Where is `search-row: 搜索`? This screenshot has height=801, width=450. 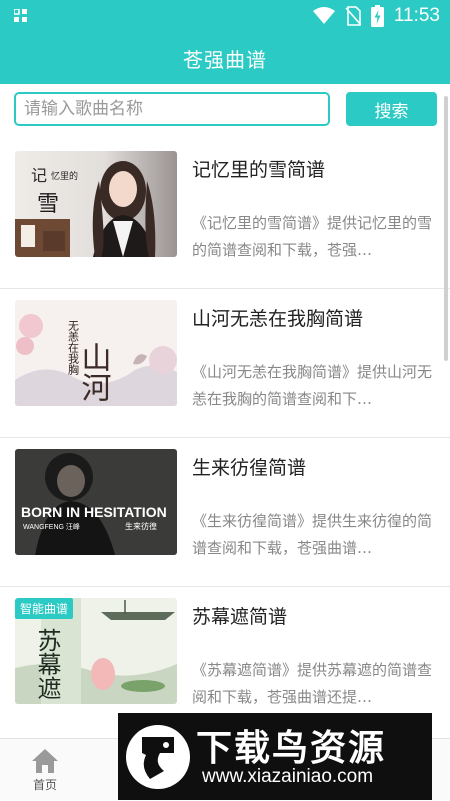
search-row: 搜索 is located at coordinates (225, 112).